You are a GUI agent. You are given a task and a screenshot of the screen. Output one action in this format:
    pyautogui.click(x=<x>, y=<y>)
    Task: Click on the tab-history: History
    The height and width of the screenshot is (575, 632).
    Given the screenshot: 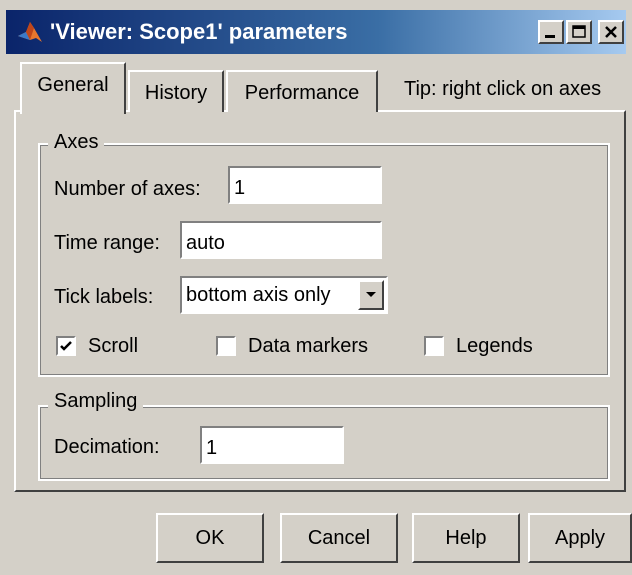 What is the action you would take?
    pyautogui.click(x=176, y=91)
    